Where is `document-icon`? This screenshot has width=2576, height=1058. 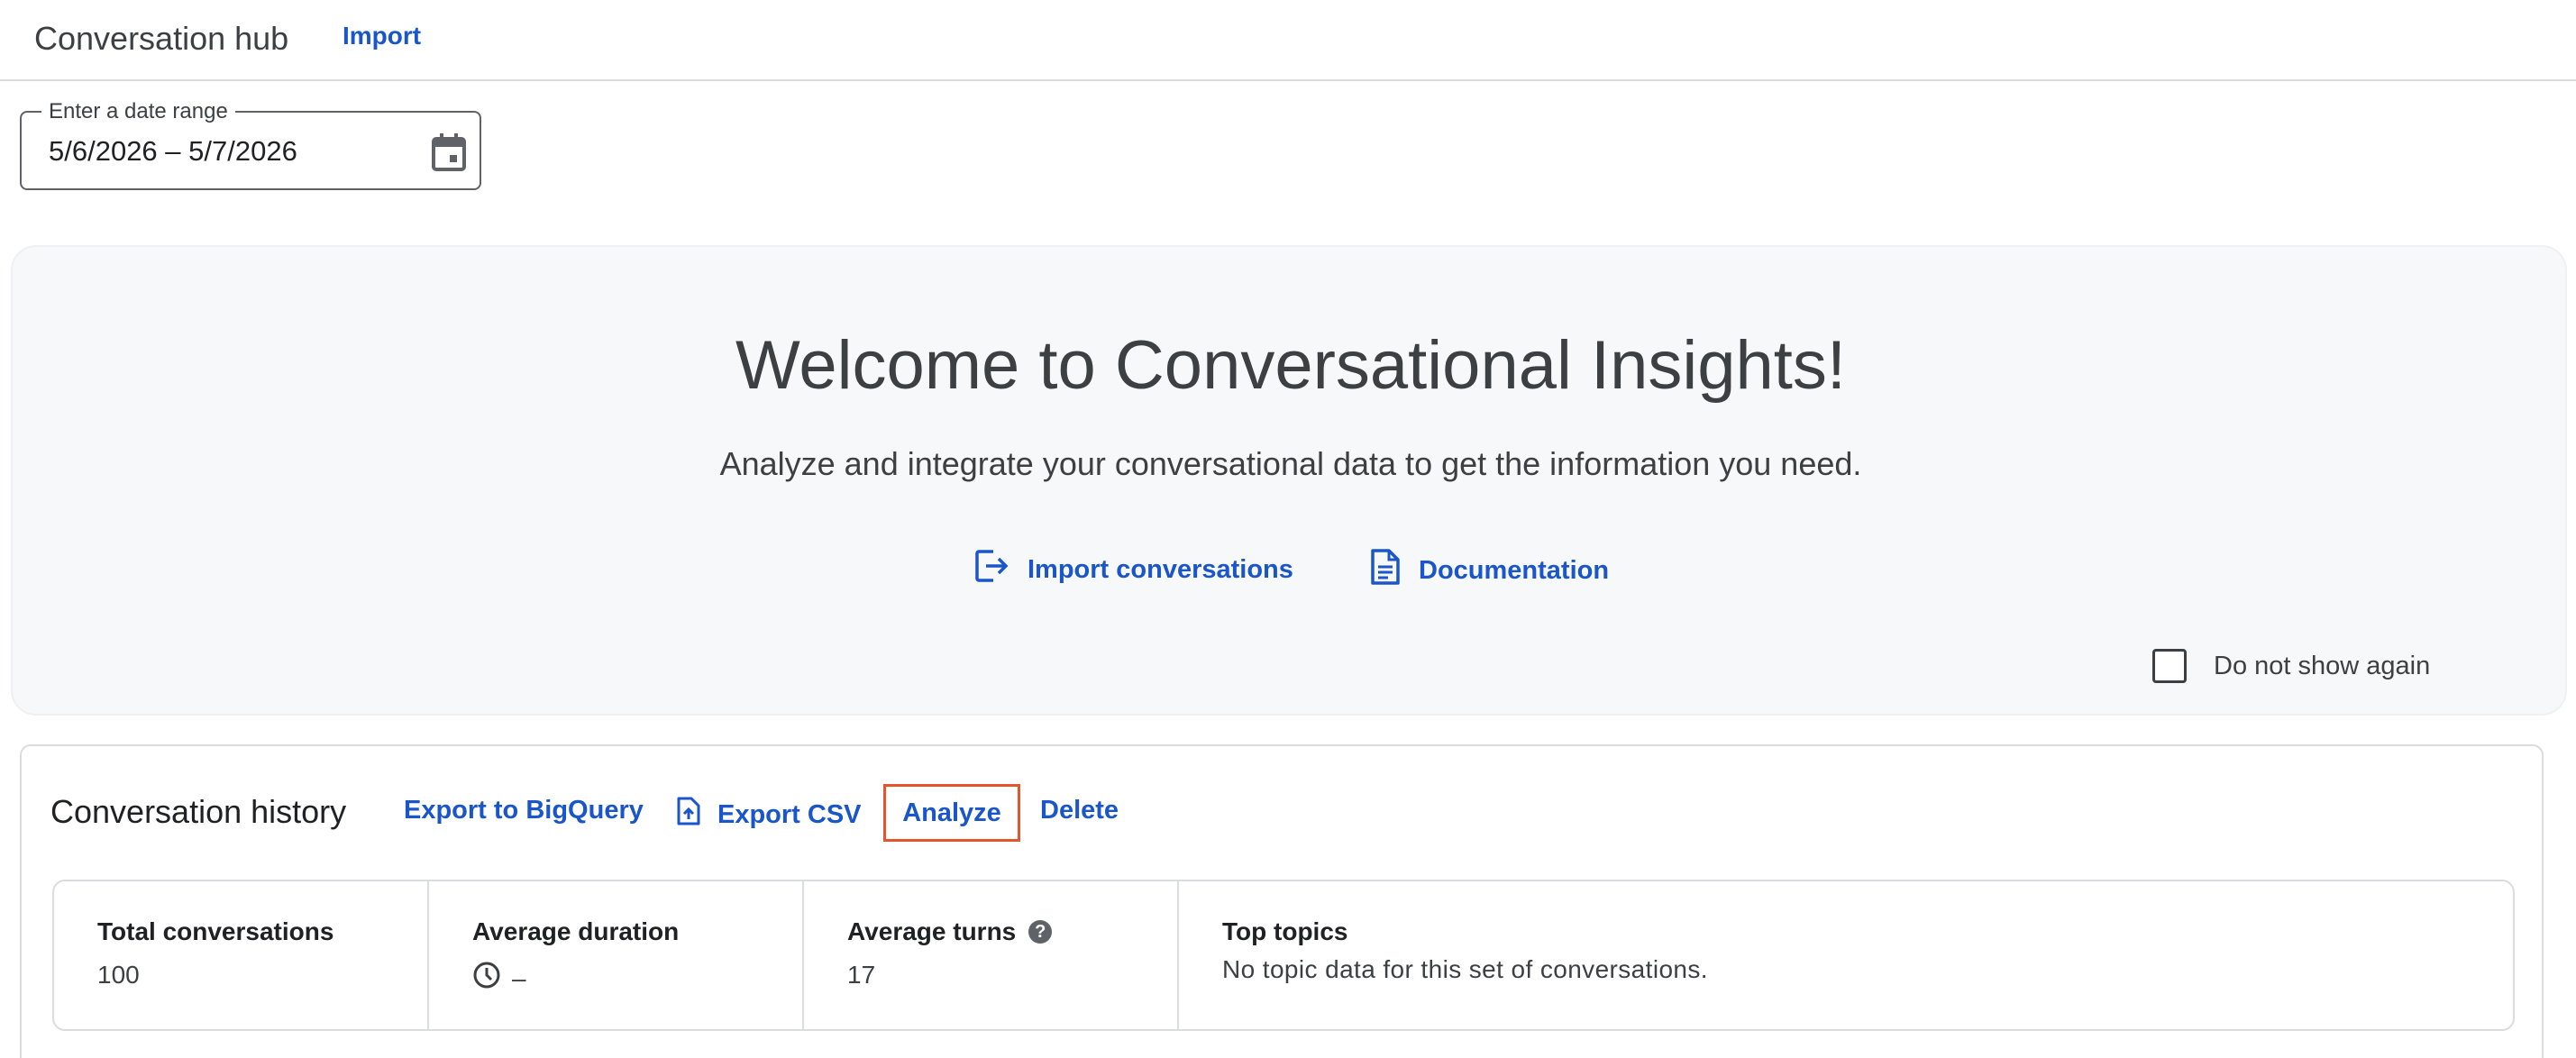
document-icon is located at coordinates (1385, 570).